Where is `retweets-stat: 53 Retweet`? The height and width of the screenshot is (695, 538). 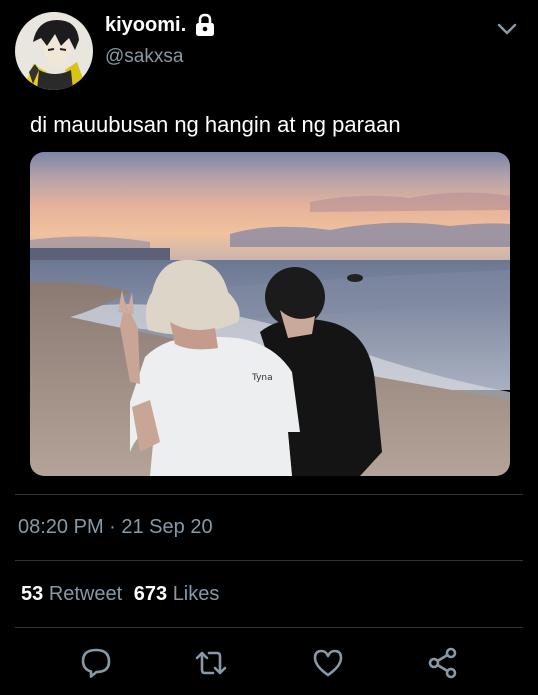
retweets-stat: 53 Retweet is located at coordinates (74, 594).